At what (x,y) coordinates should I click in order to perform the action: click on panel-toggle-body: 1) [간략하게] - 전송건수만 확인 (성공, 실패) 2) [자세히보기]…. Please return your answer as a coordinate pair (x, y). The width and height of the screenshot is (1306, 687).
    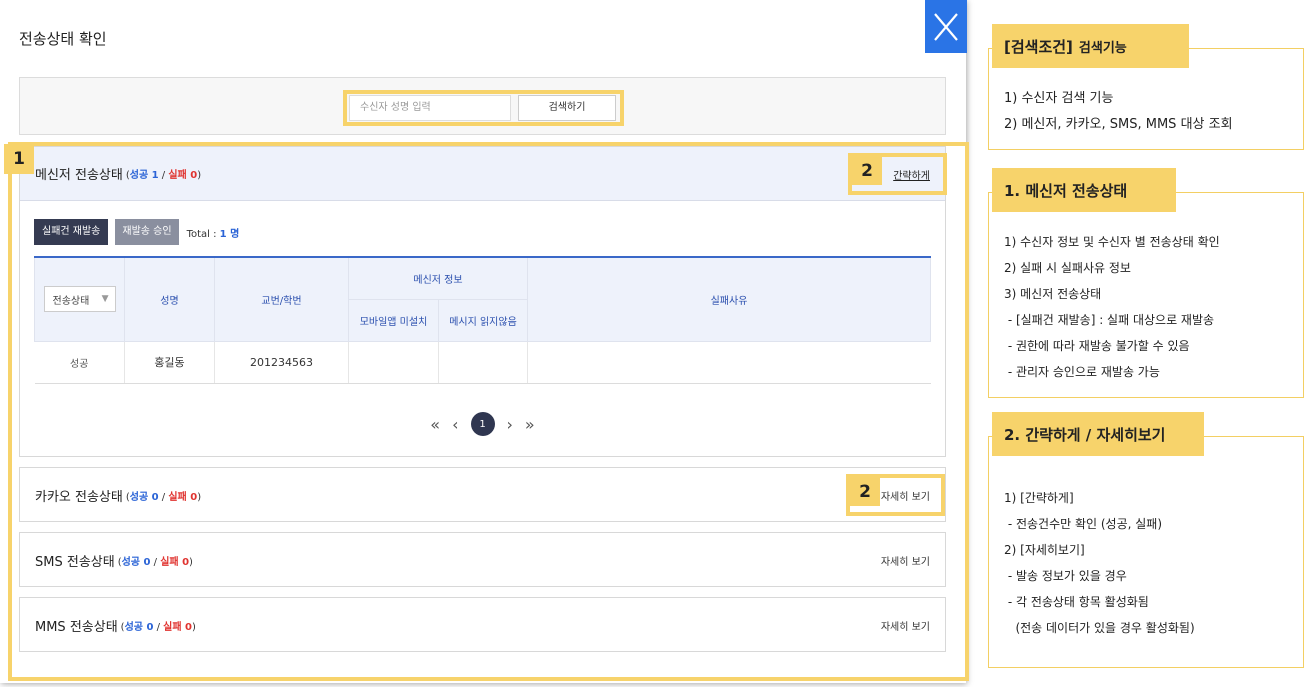
    Looking at the image, I should click on (1099, 563).